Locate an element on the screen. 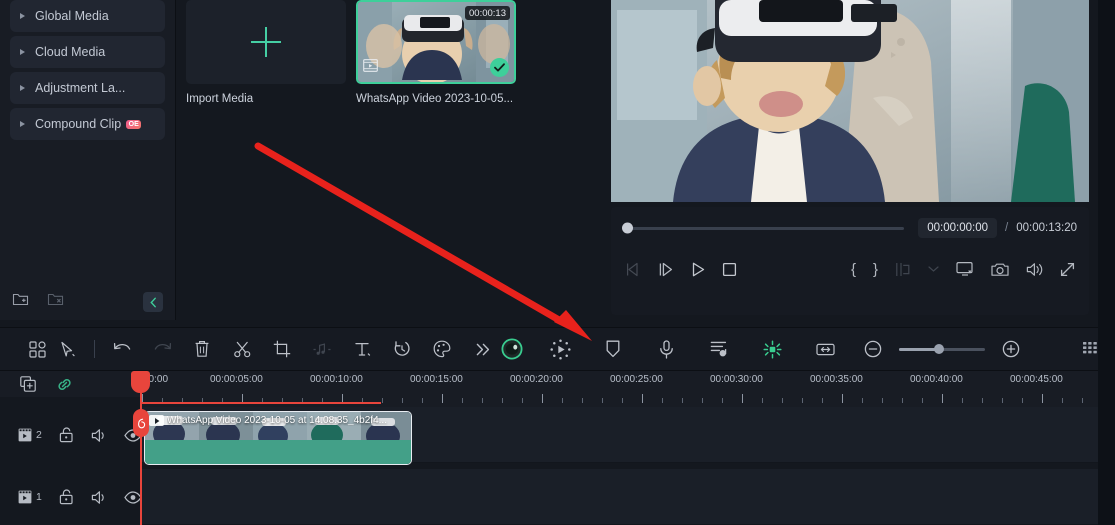 This screenshot has width=1115, height=525. add-track-icon is located at coordinates (28, 384).